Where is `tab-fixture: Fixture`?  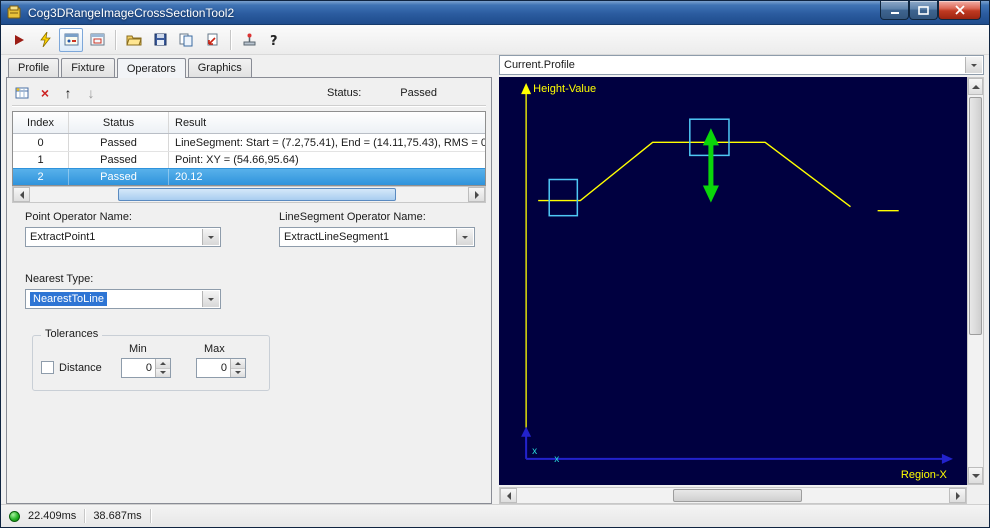 tab-fixture: Fixture is located at coordinates (88, 67).